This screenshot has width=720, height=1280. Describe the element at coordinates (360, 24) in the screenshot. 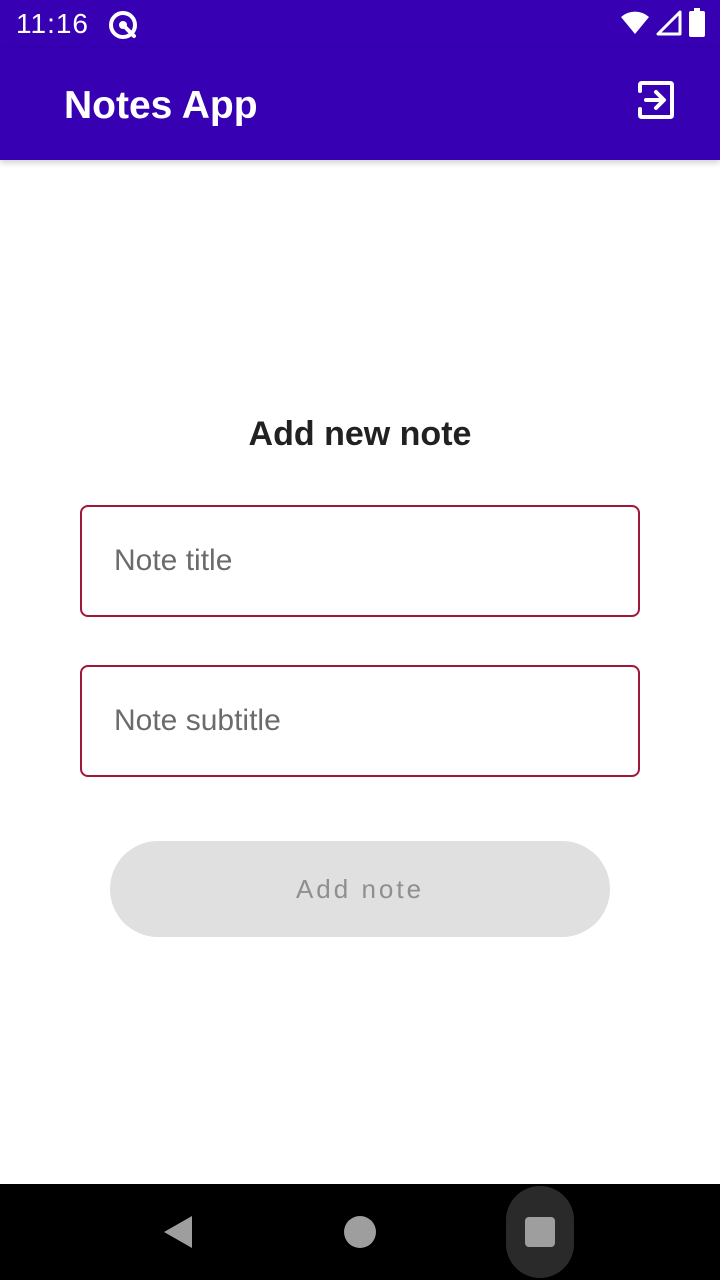

I see `status-bar: 11:16` at that location.